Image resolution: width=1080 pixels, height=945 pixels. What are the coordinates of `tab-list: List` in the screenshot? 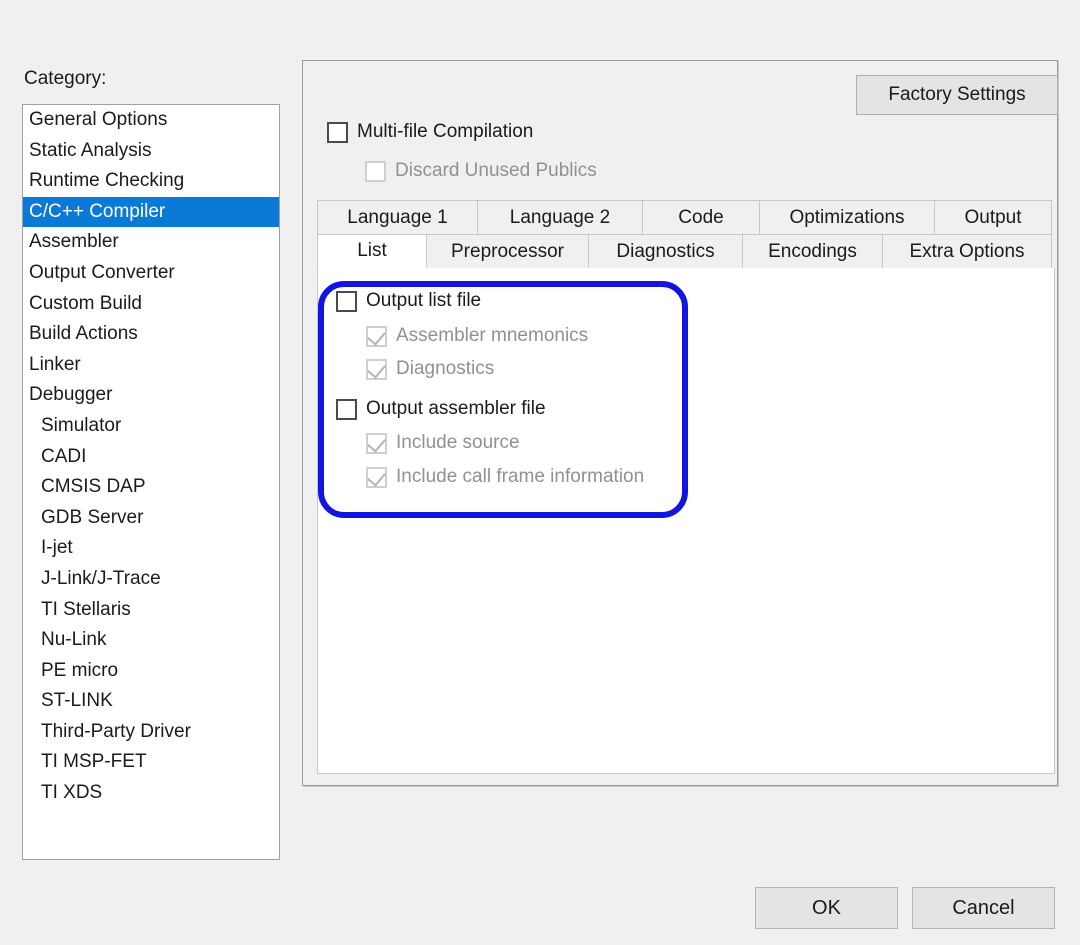 It's located at (372, 251).